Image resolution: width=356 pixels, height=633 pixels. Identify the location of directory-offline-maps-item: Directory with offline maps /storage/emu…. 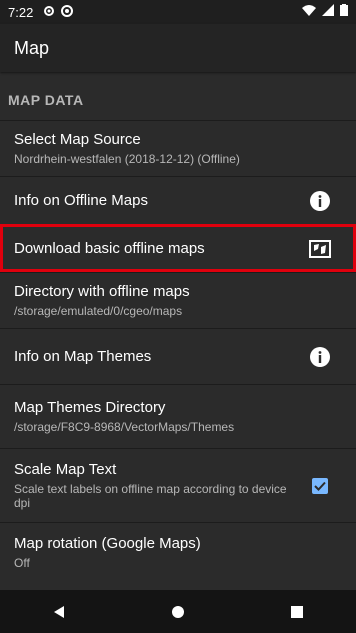
(178, 300).